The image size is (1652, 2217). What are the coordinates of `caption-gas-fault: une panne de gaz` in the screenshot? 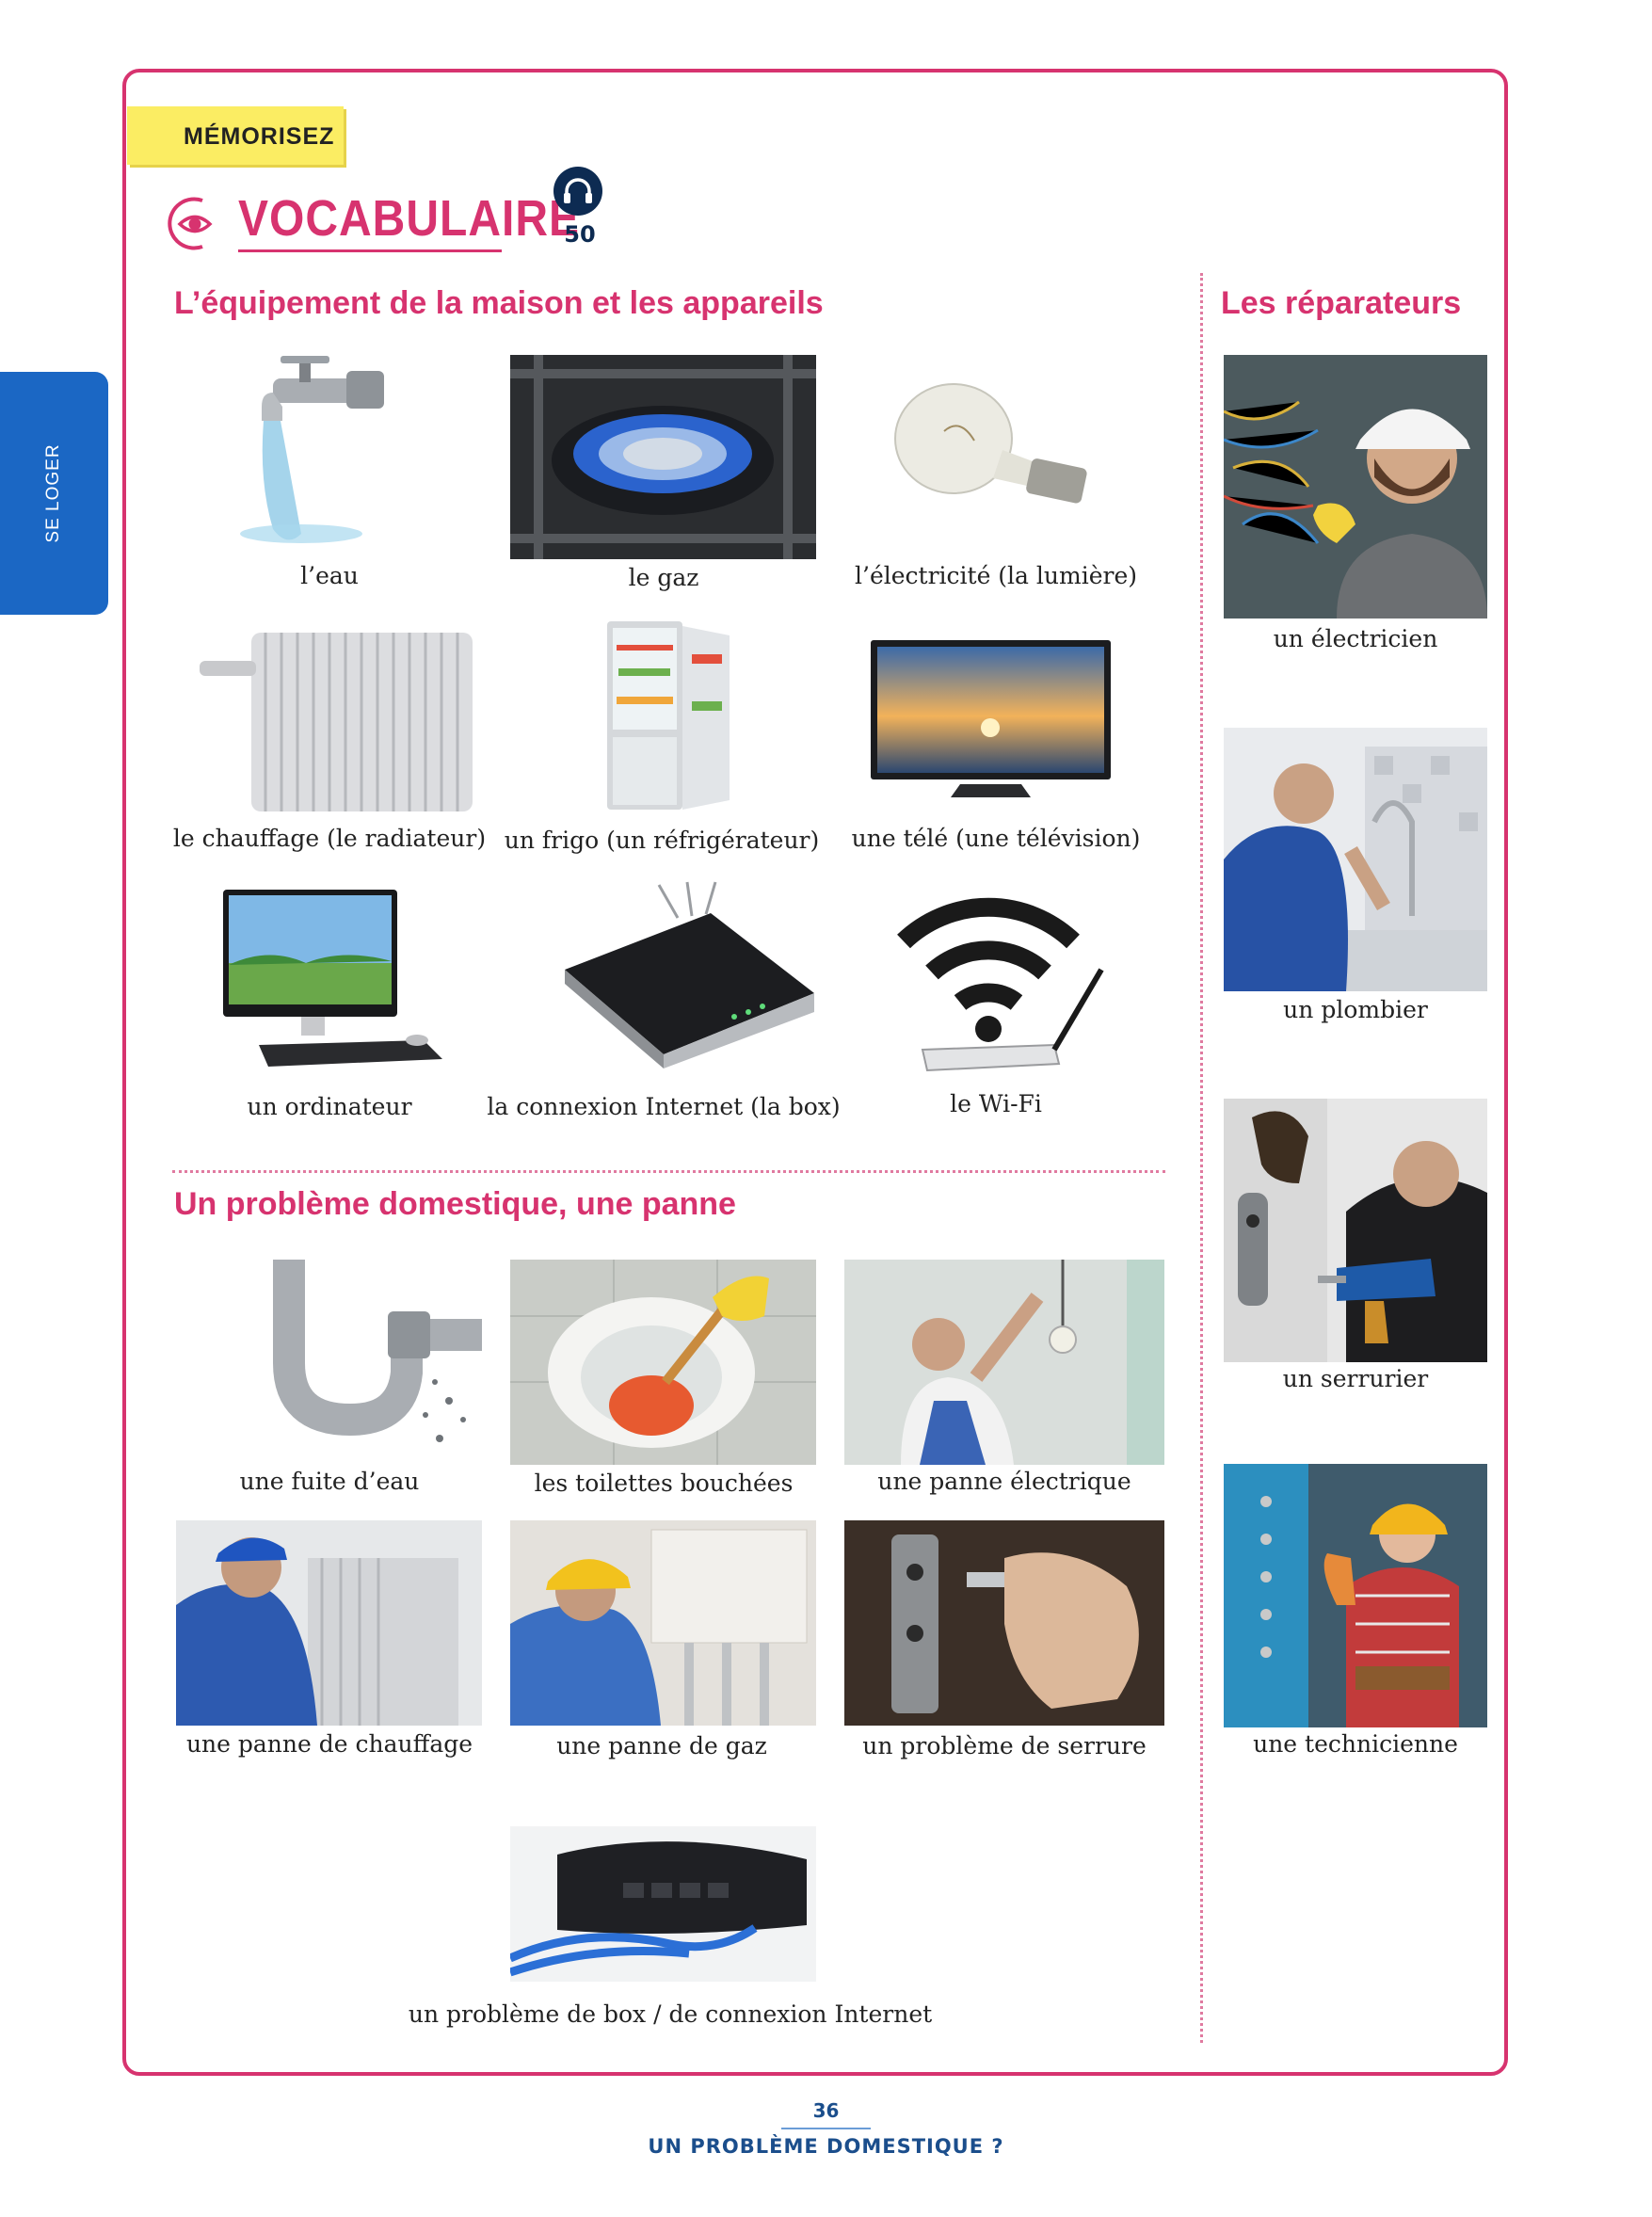 It's located at (661, 1745).